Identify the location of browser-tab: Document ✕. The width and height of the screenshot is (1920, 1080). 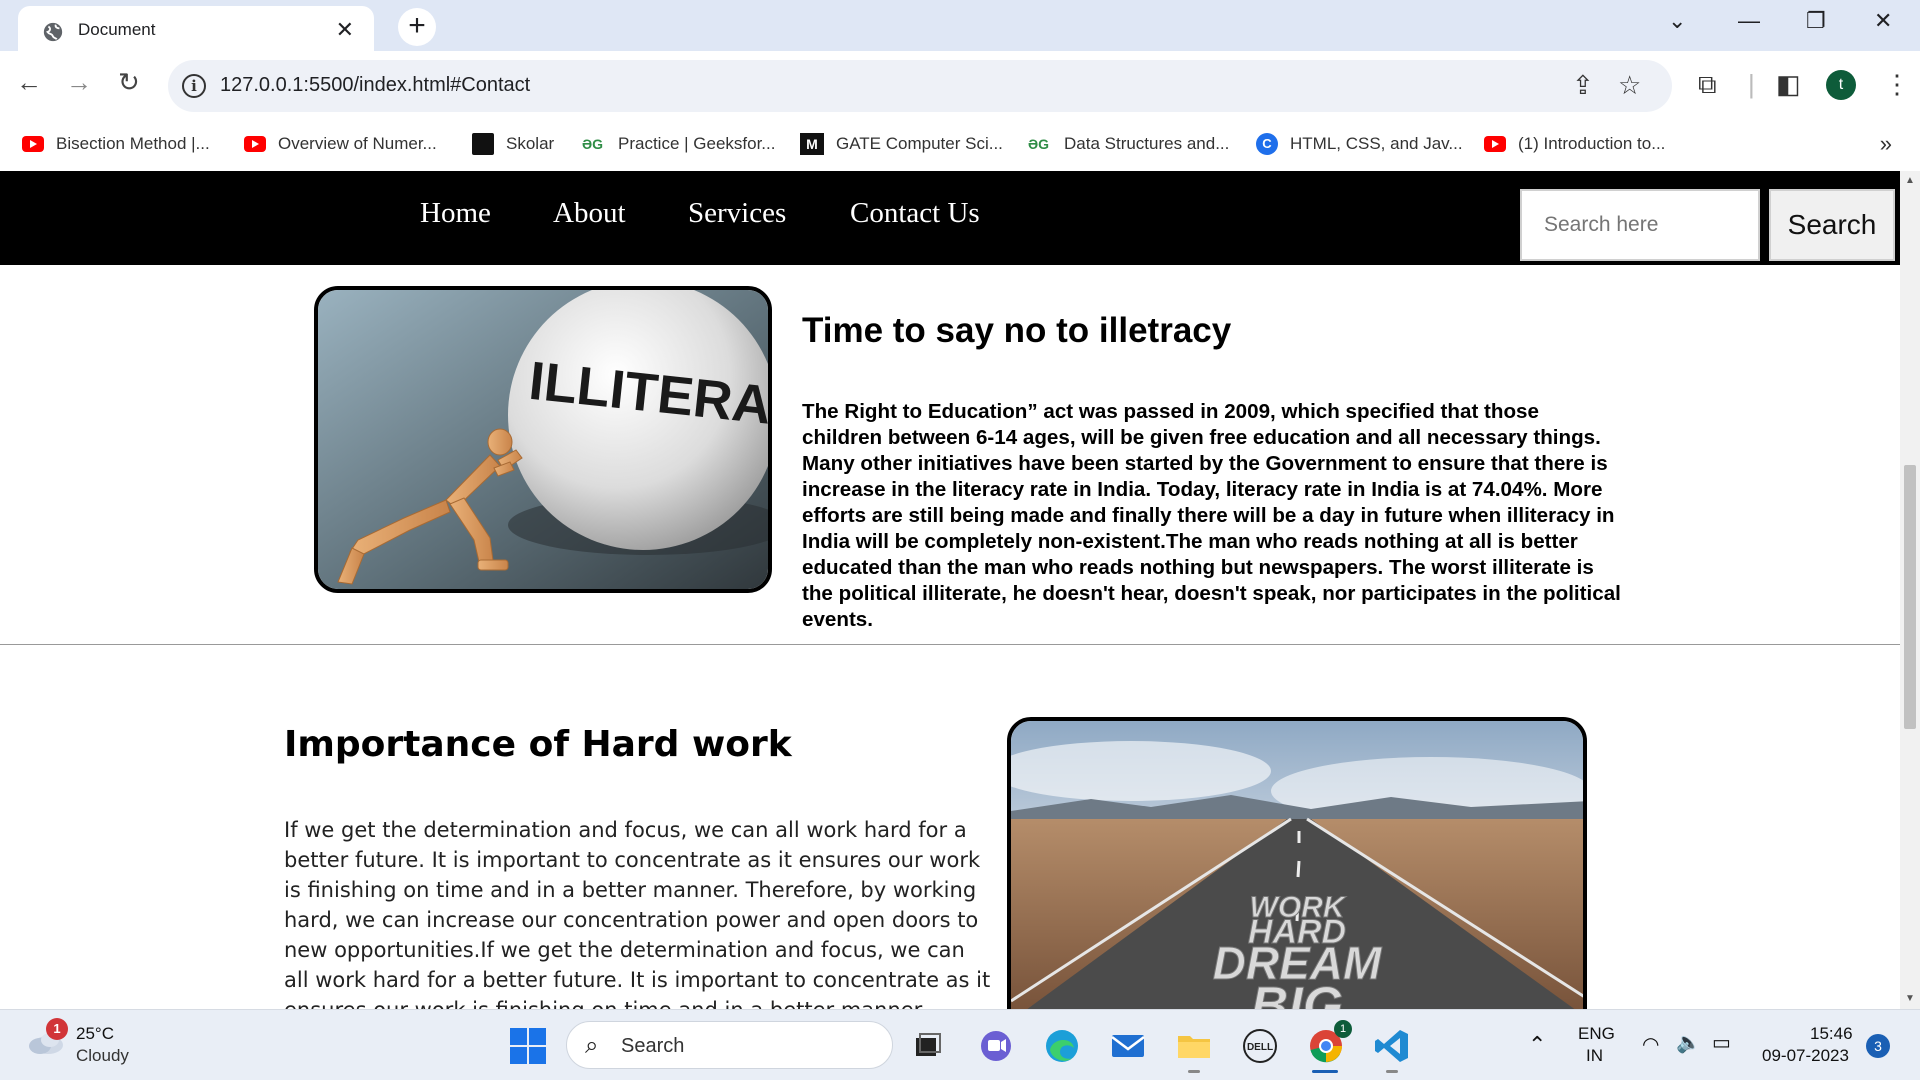
(196, 28).